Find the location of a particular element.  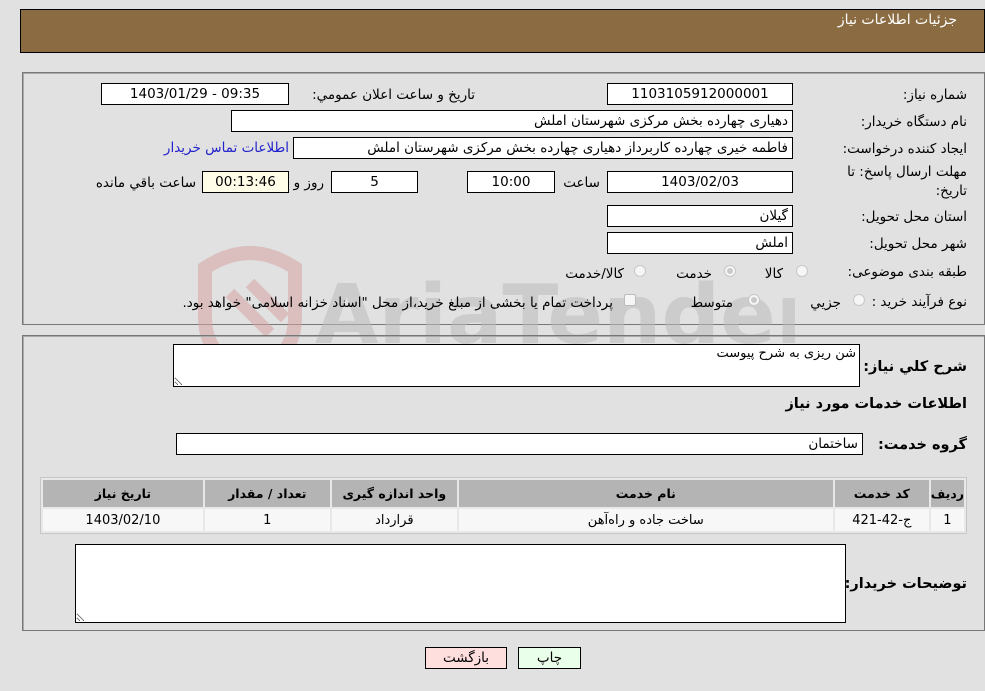

print-button: چاپ is located at coordinates (549, 658).